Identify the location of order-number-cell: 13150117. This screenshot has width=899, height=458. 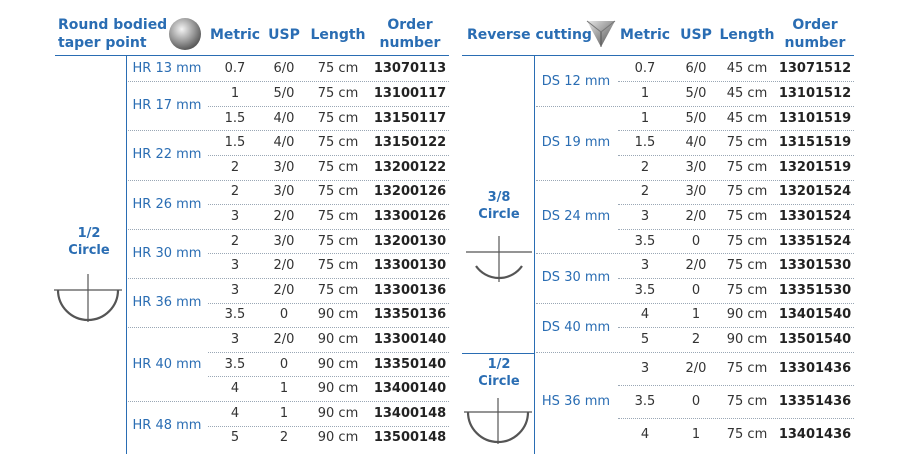
(410, 118).